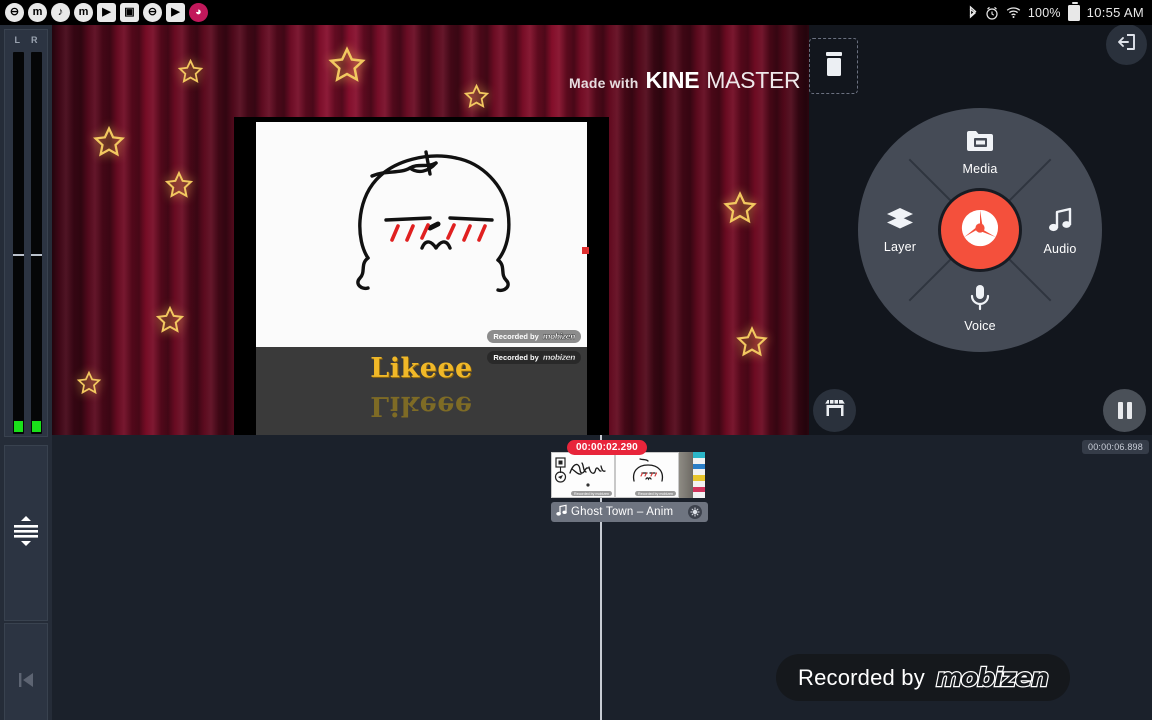 This screenshot has width=1152, height=720. What do you see at coordinates (18, 243) in the screenshot?
I see `vu-bar-left` at bounding box center [18, 243].